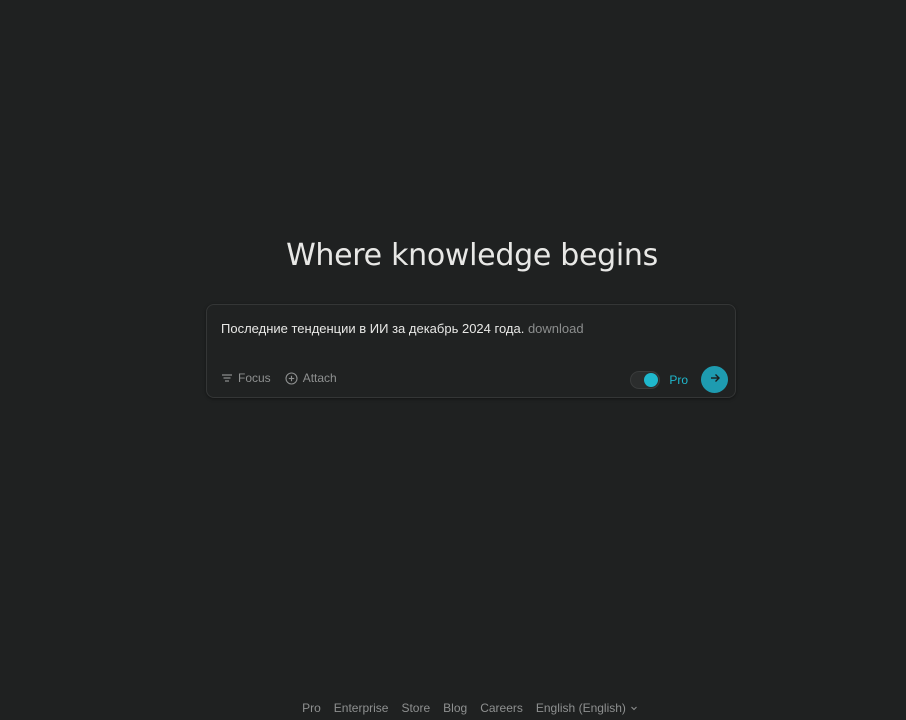  I want to click on chevron-down-icon, so click(634, 708).